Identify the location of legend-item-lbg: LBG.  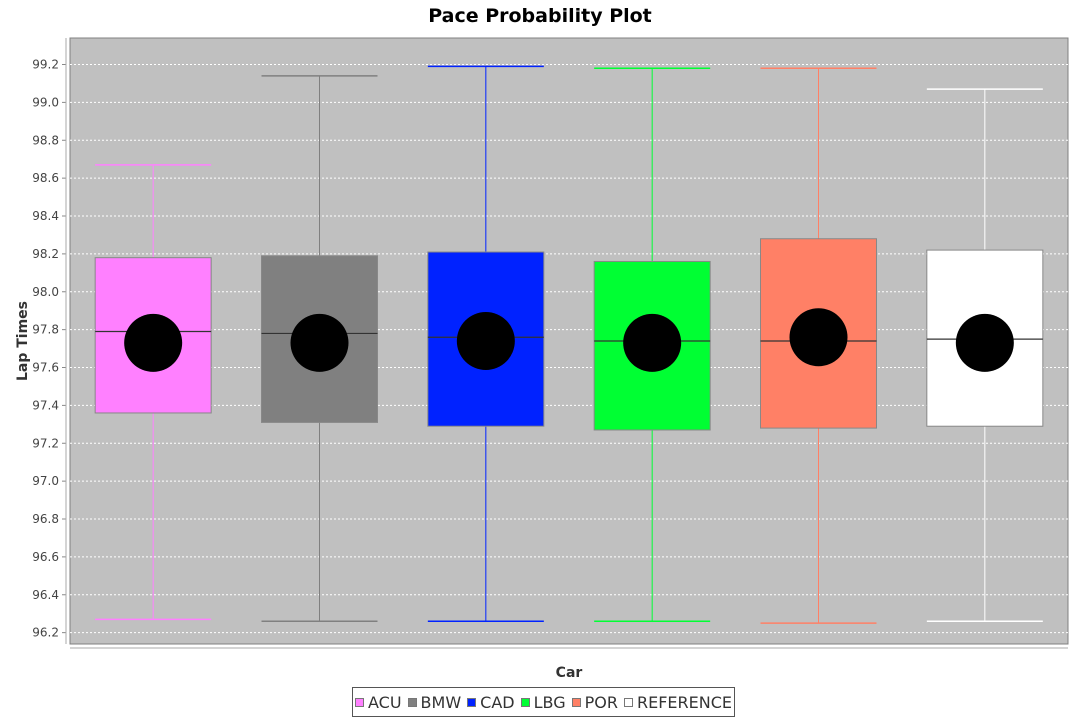
(543, 702).